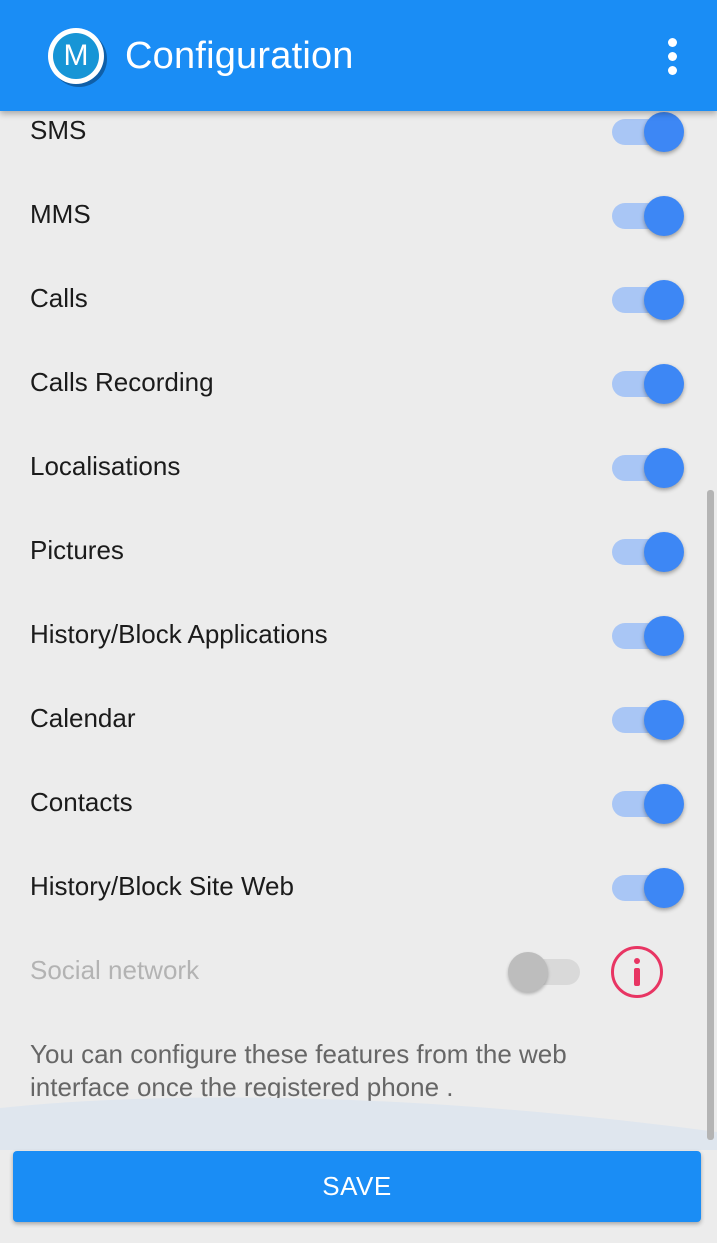  What do you see at coordinates (545, 972) in the screenshot?
I see `social-network-toggle` at bounding box center [545, 972].